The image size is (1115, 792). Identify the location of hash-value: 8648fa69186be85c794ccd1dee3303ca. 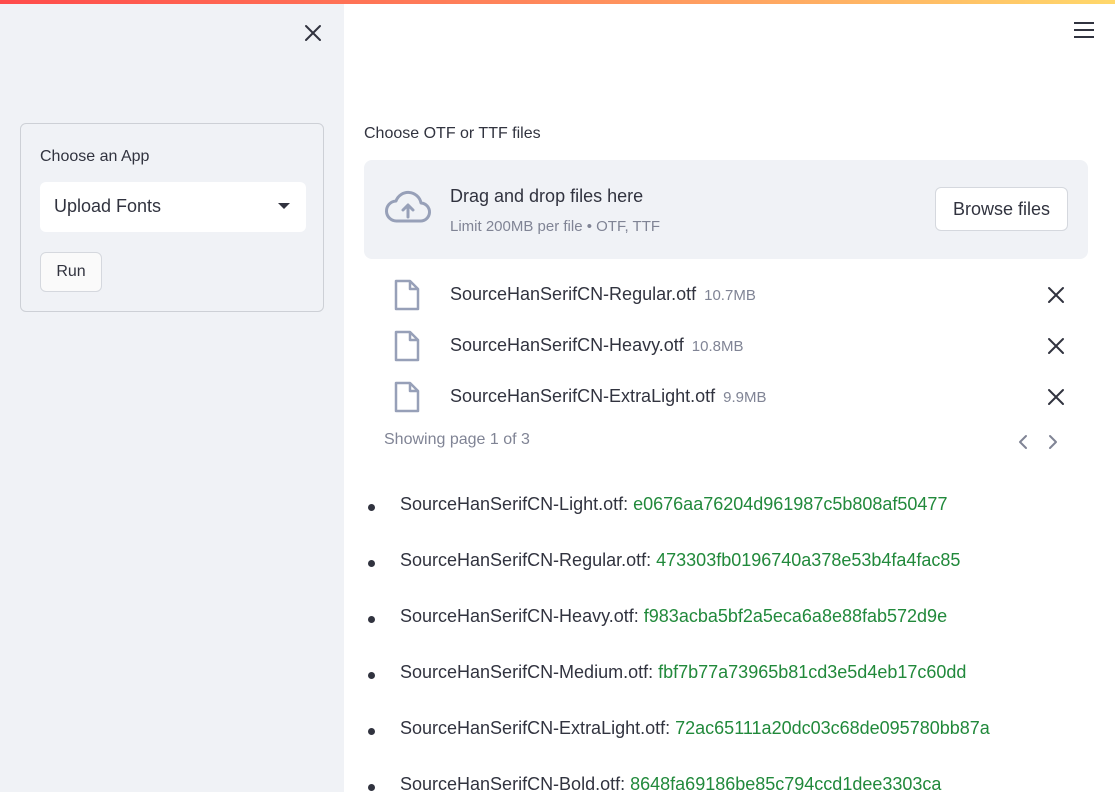
(786, 783).